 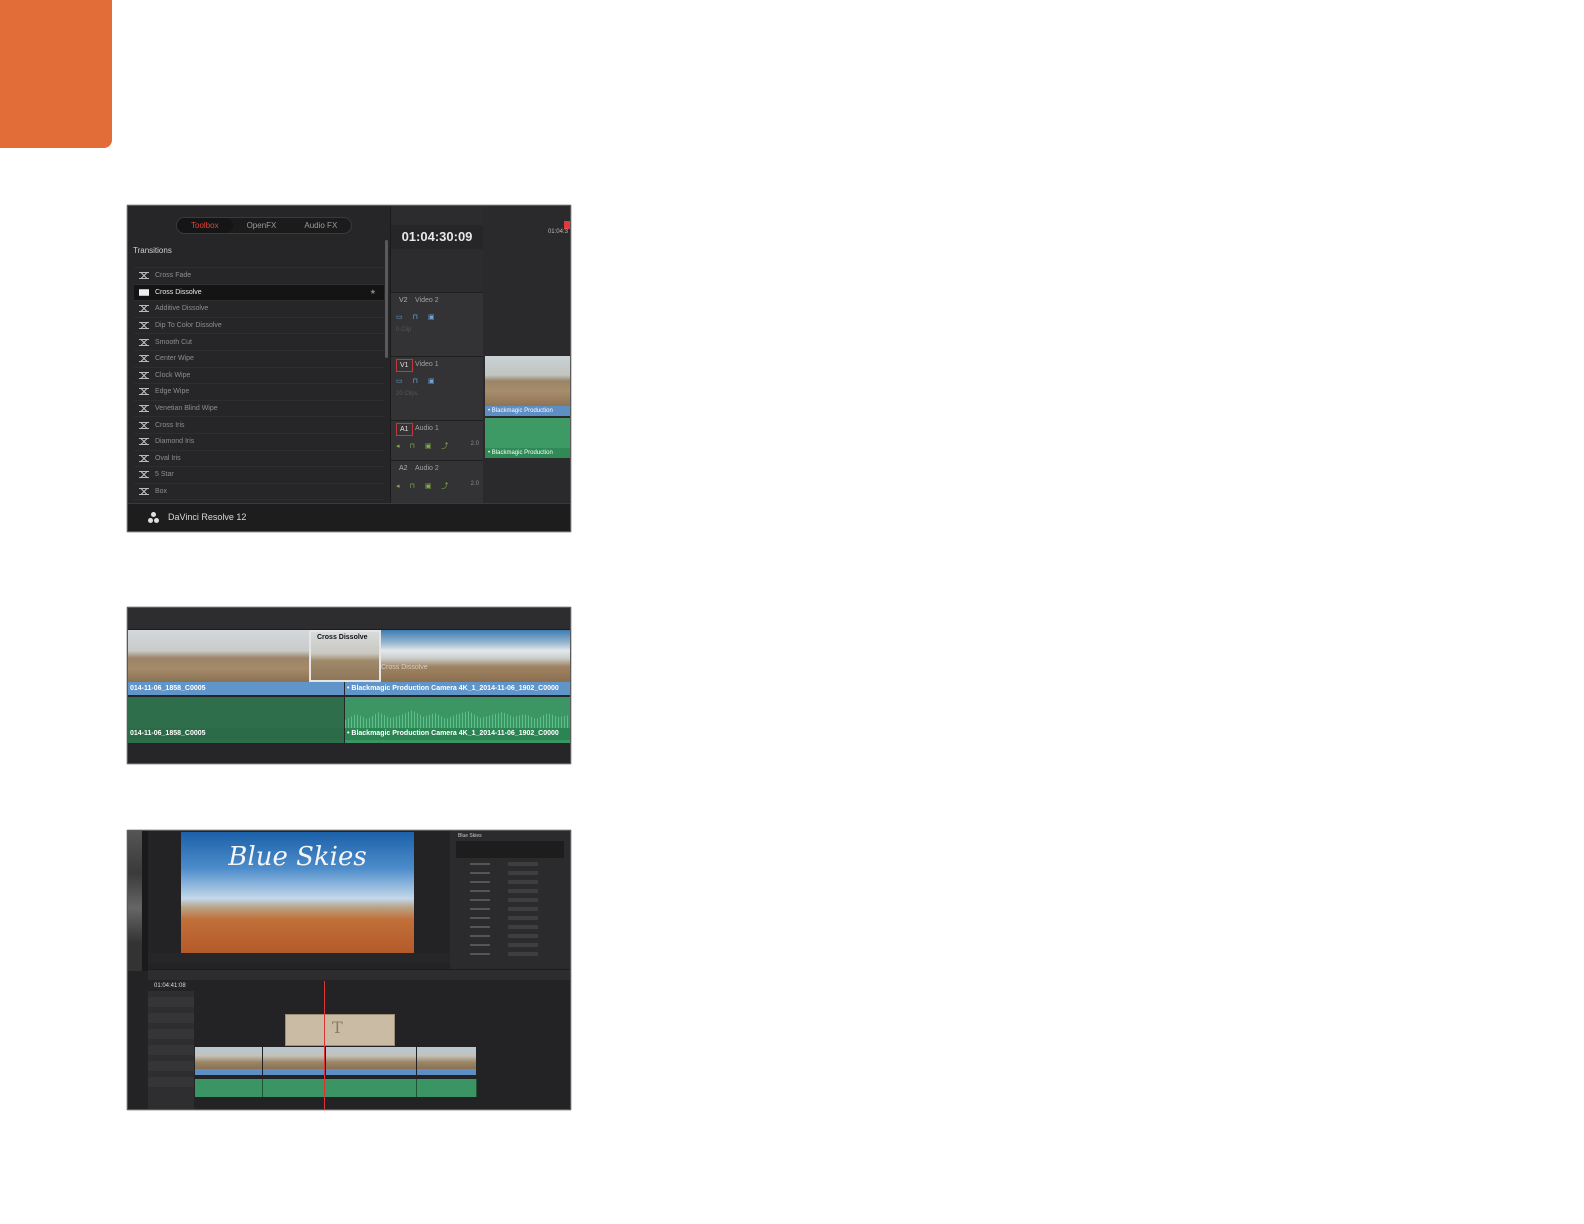 I want to click on transition-item: Center Wipe, so click(x=259, y=358).